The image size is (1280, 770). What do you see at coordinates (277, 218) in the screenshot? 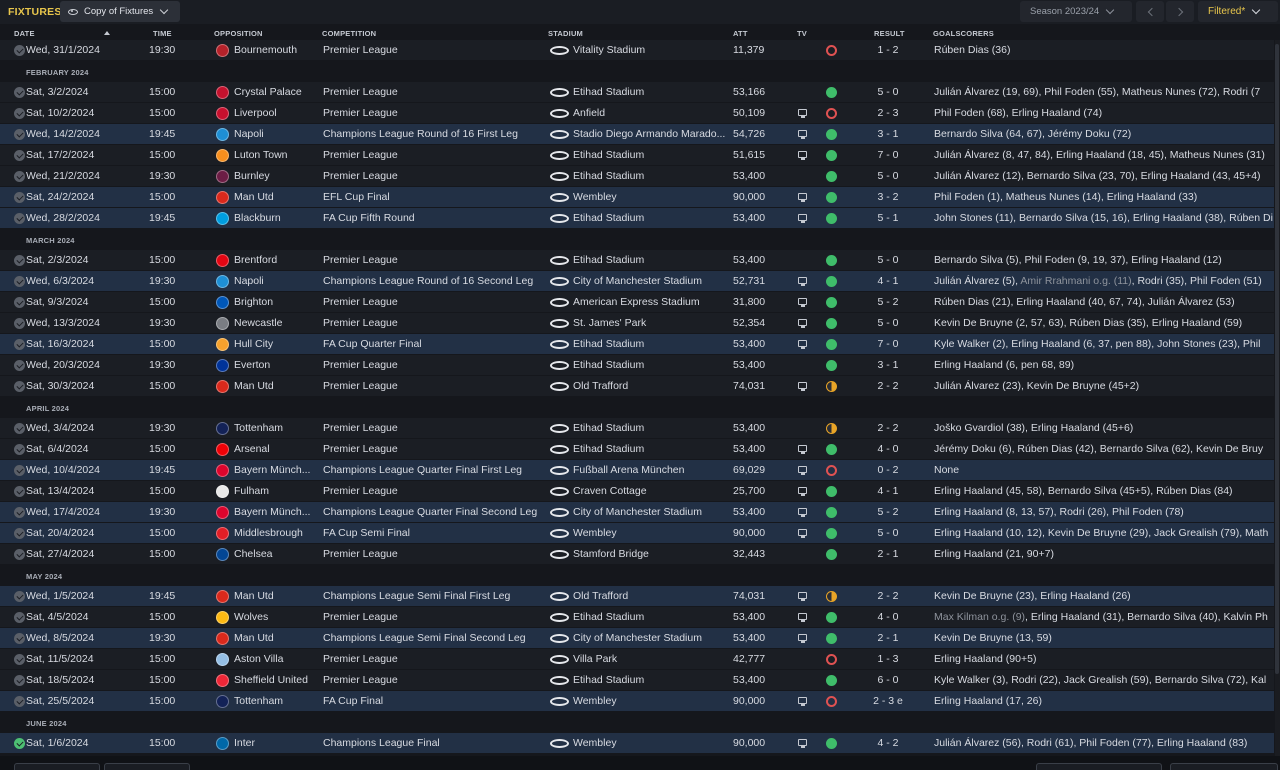
I see `opposition-link: Blackburn` at bounding box center [277, 218].